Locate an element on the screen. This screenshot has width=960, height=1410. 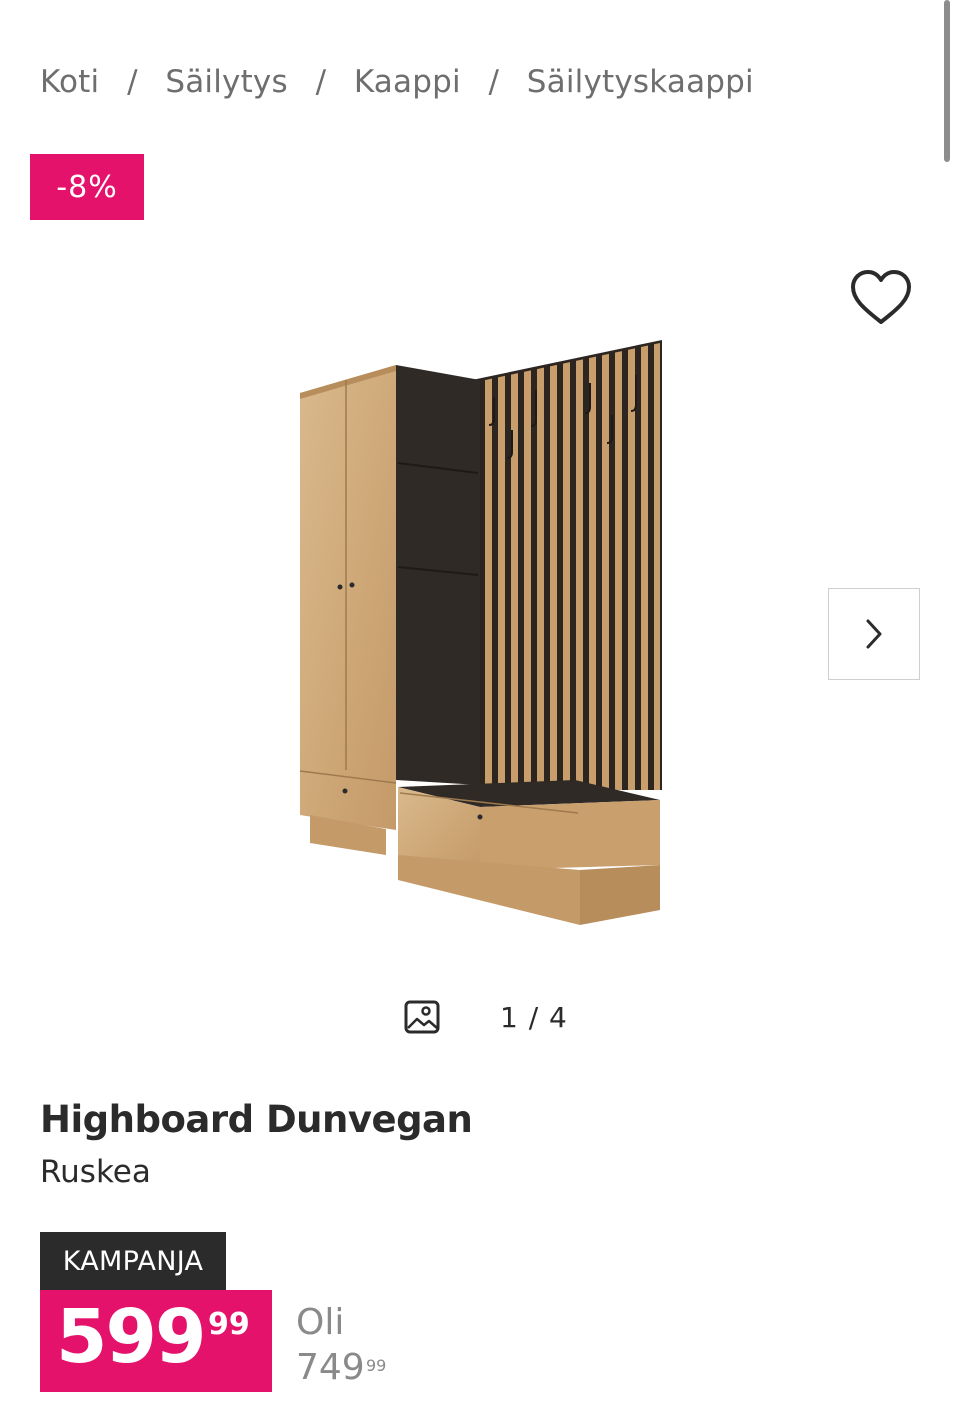
wishlist-button is located at coordinates (881, 298).